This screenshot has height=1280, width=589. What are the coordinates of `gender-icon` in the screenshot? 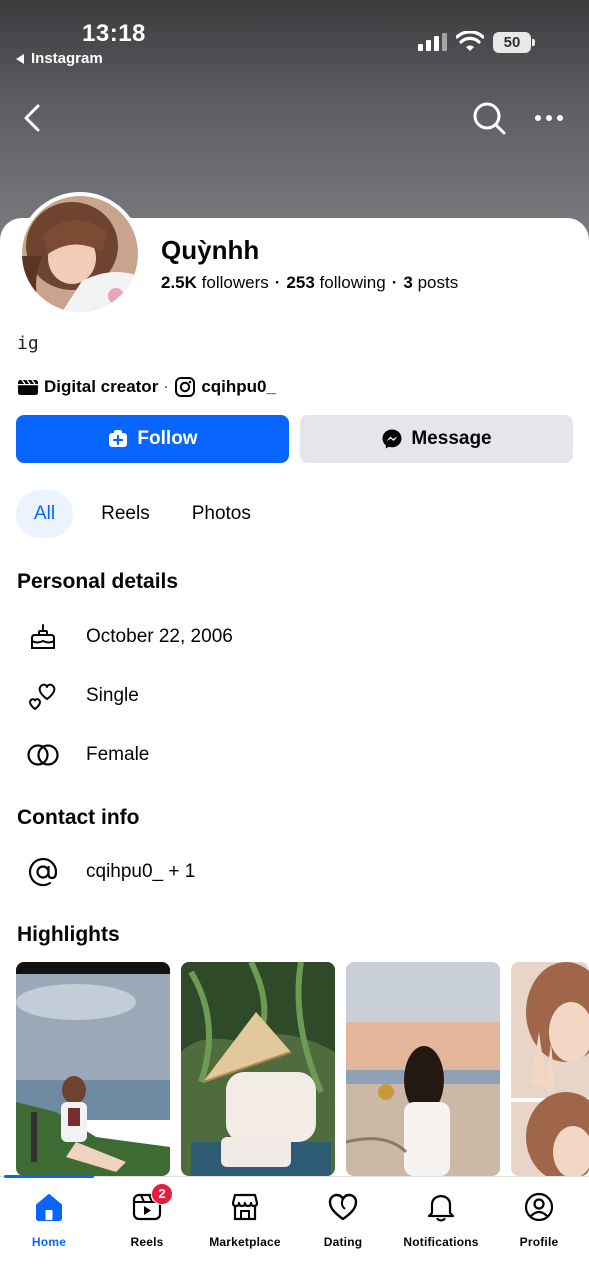 It's located at (43, 755).